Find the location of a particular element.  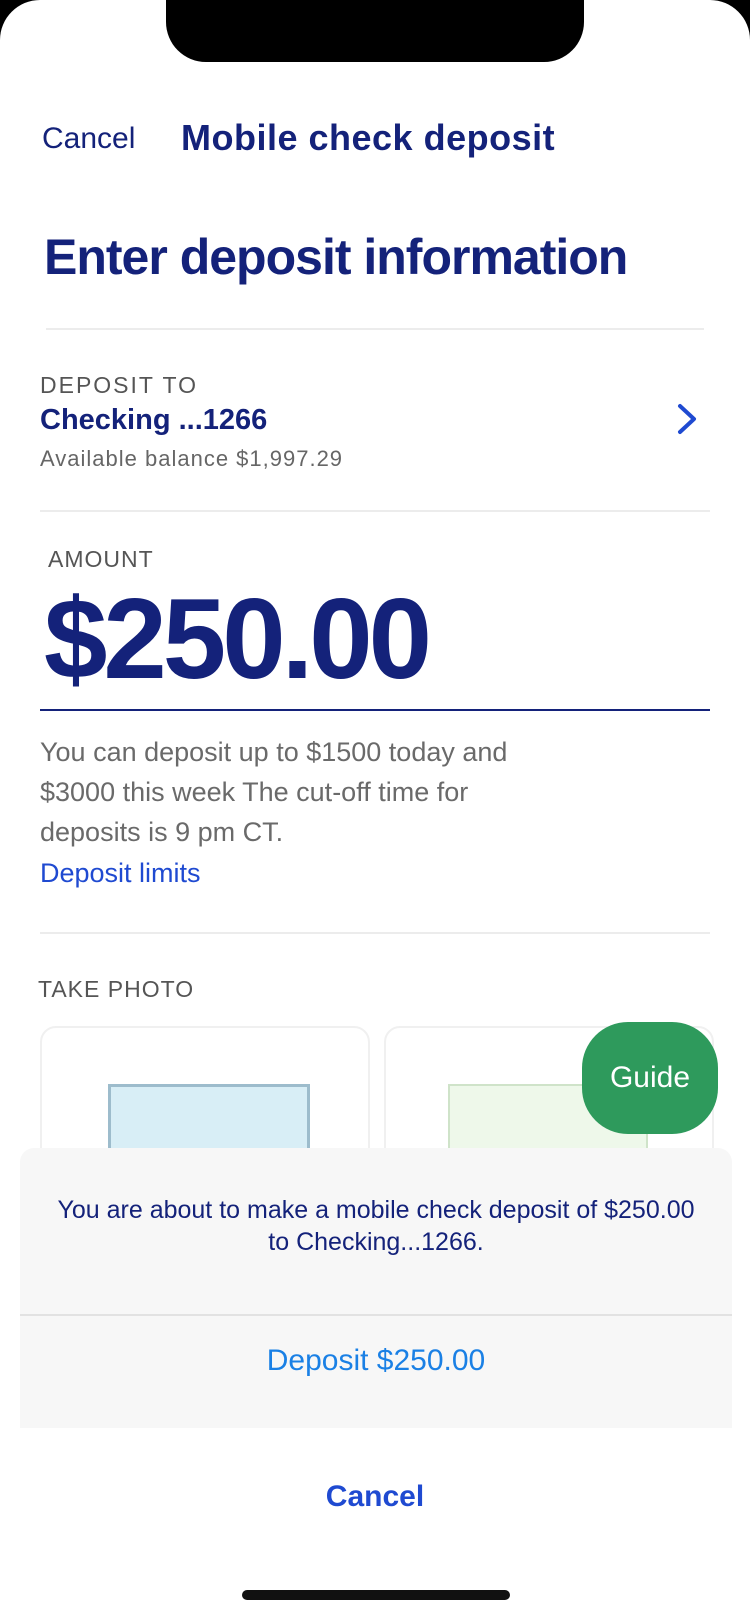

available-balance: Available balance $1,997.29 is located at coordinates (192, 458).